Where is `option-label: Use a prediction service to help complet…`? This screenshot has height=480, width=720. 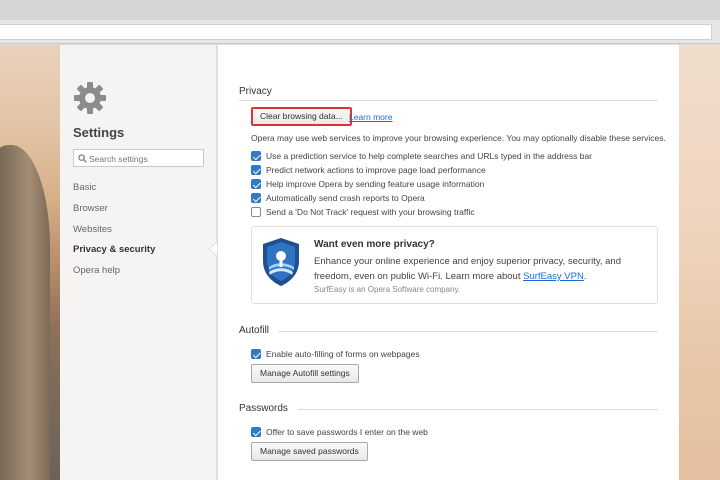 option-label: Use a prediction service to help complet… is located at coordinates (429, 156).